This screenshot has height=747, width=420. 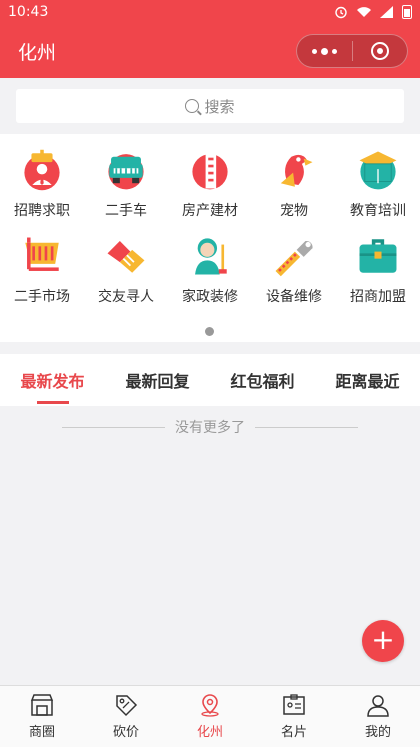 What do you see at coordinates (262, 380) in the screenshot?
I see `tab-red-packets: 红包福利` at bounding box center [262, 380].